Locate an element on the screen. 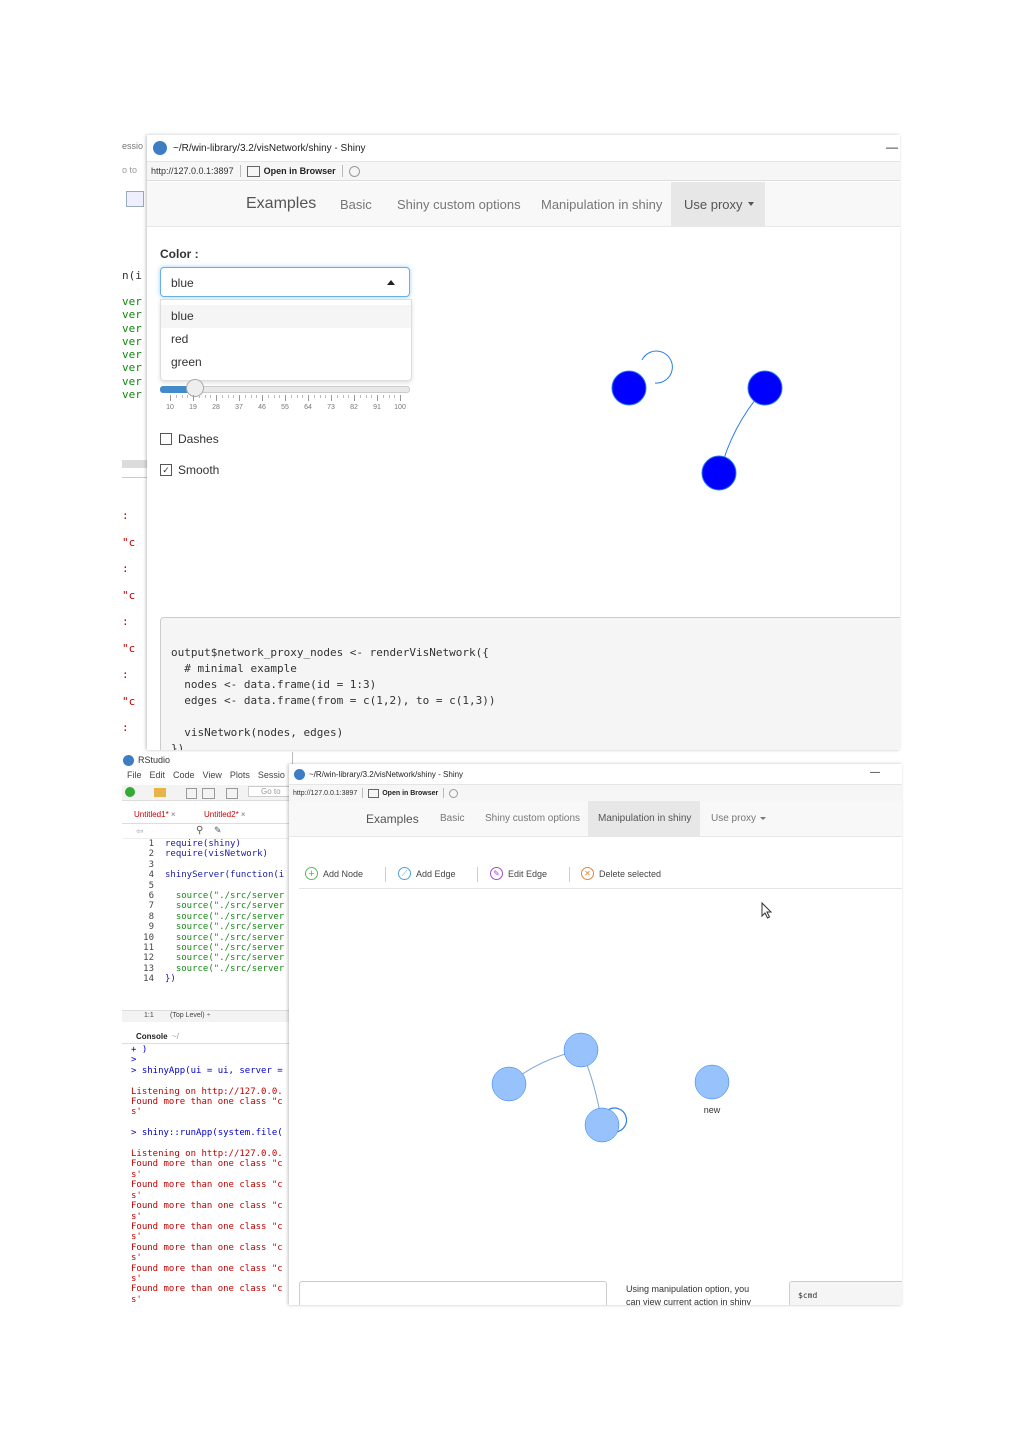  search-icon: ⚲ is located at coordinates (199, 830).